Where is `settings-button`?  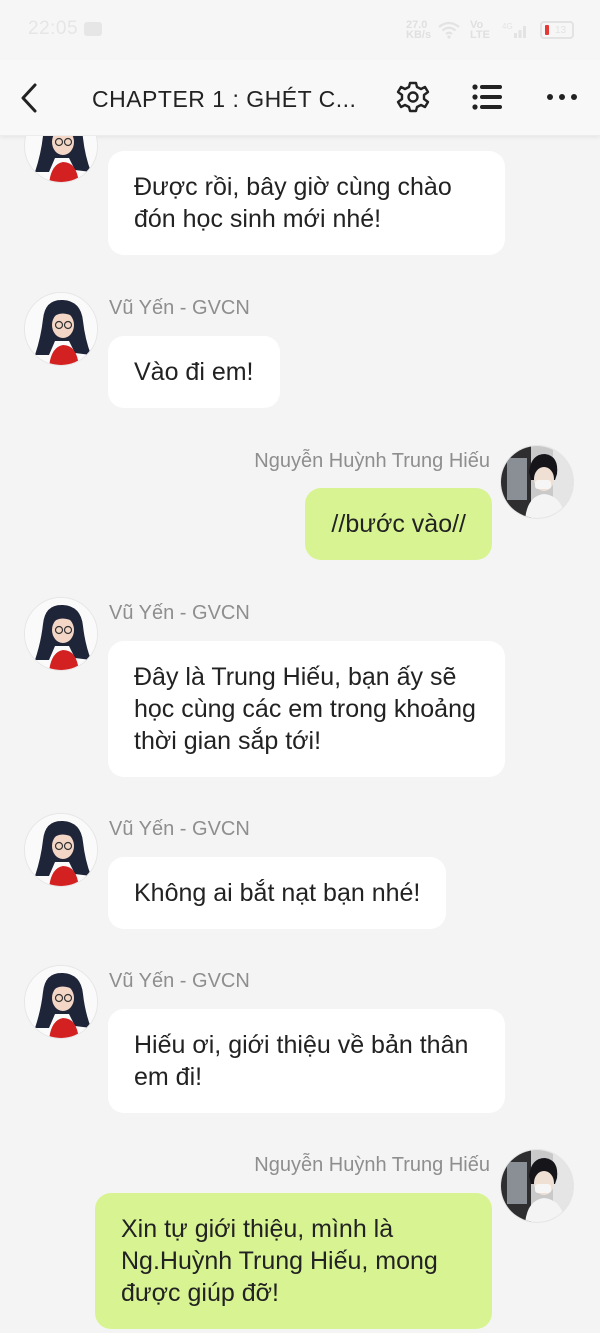 settings-button is located at coordinates (413, 97).